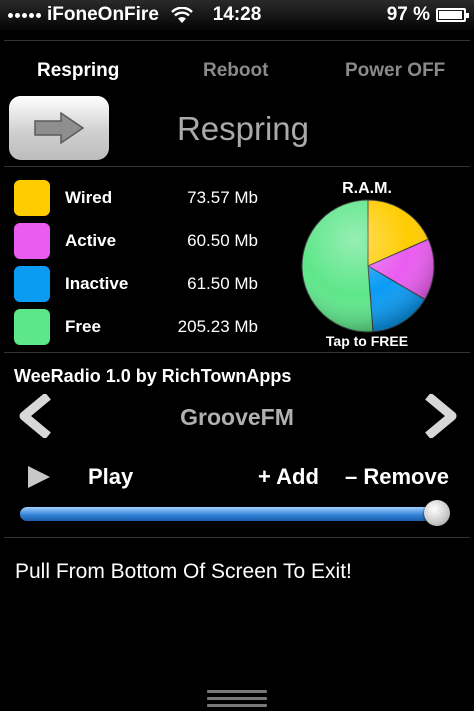  I want to click on arrow-right-icon, so click(59, 128).